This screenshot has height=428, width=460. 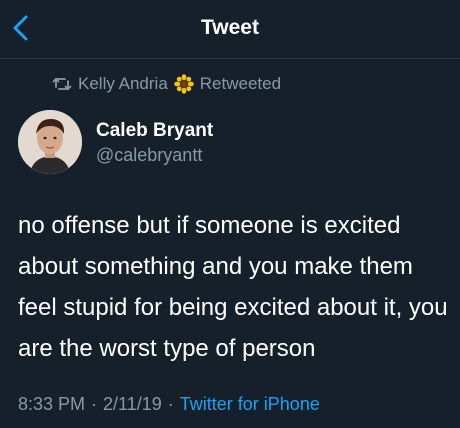 What do you see at coordinates (183, 84) in the screenshot?
I see `sunflower-icon` at bounding box center [183, 84].